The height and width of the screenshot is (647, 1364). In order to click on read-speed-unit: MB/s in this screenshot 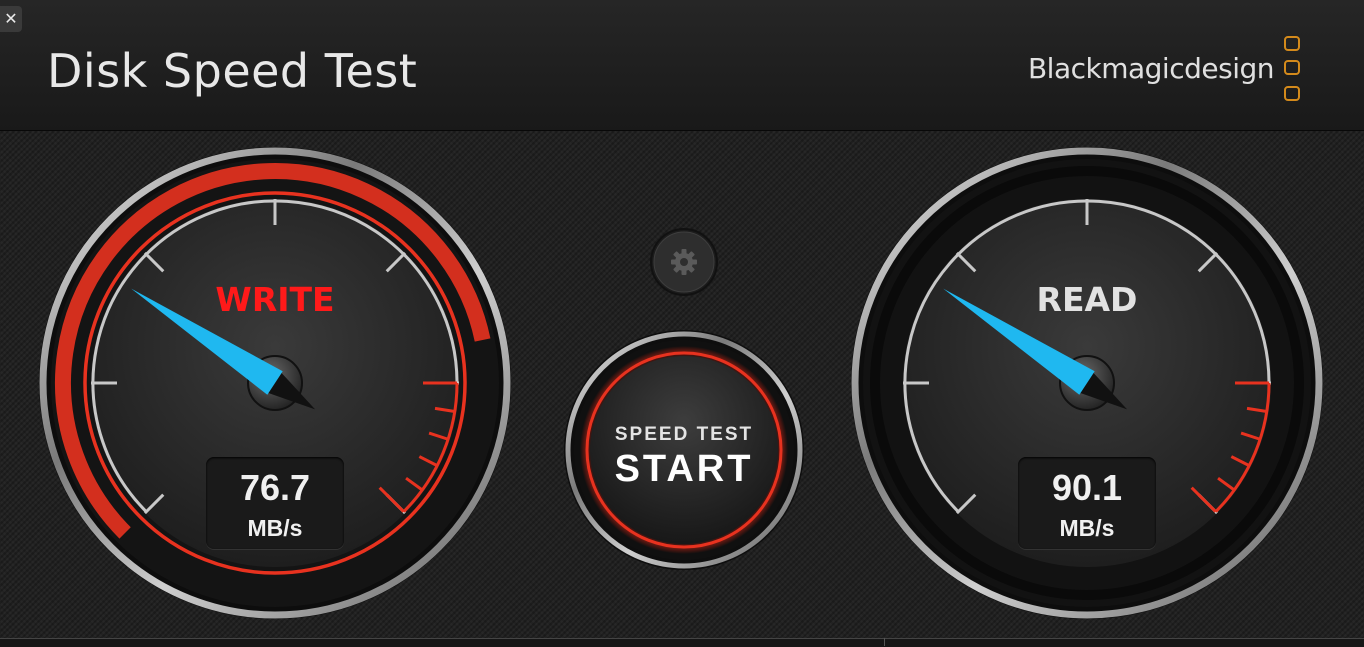, I will do `click(1087, 528)`.